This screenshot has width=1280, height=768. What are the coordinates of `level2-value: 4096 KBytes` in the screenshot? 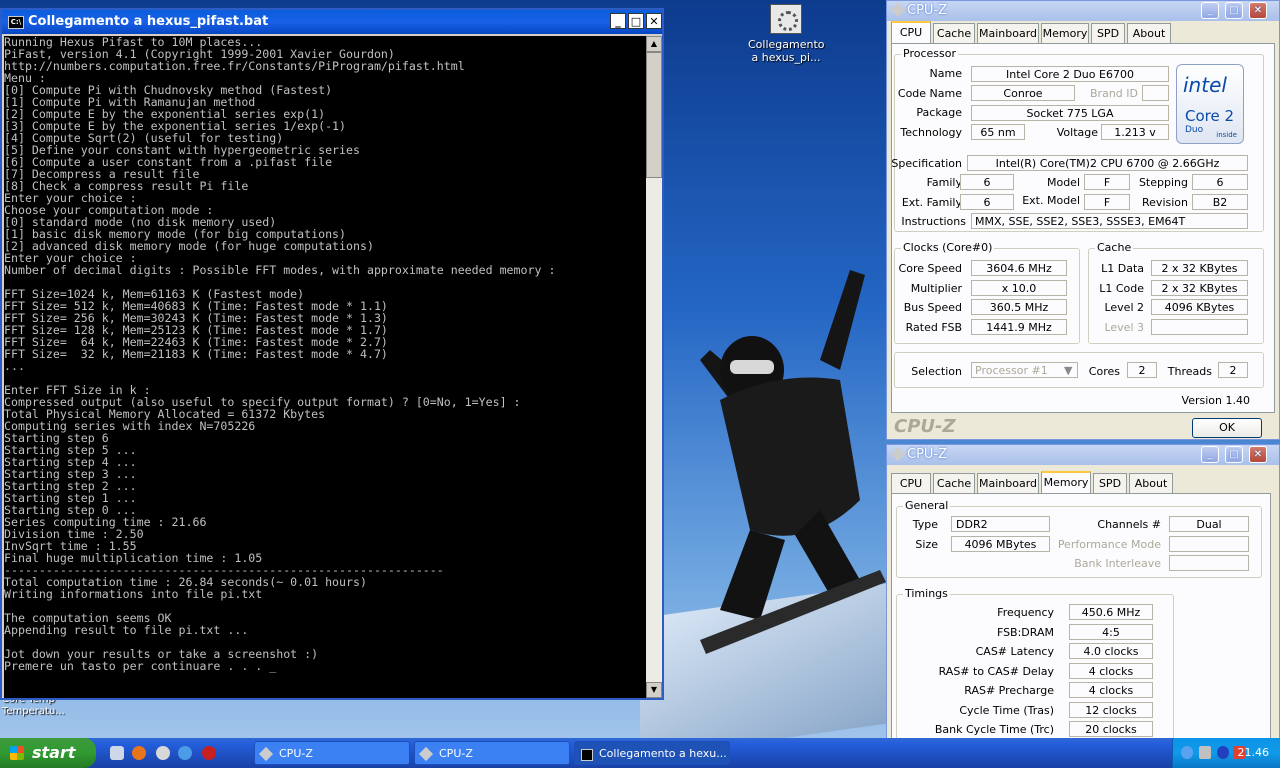 It's located at (1199, 307).